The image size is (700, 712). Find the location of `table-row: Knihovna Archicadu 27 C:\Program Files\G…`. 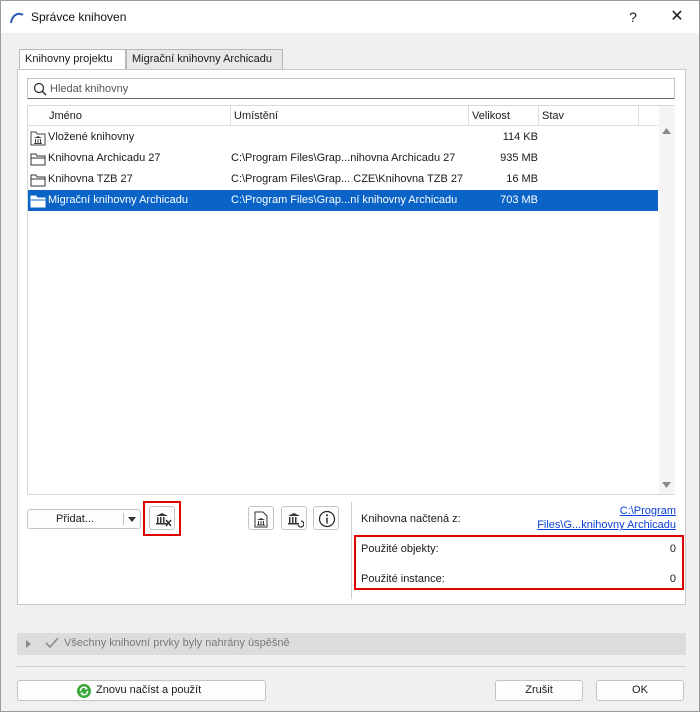

table-row: Knihovna Archicadu 27 C:\Program Files\G… is located at coordinates (343, 158).